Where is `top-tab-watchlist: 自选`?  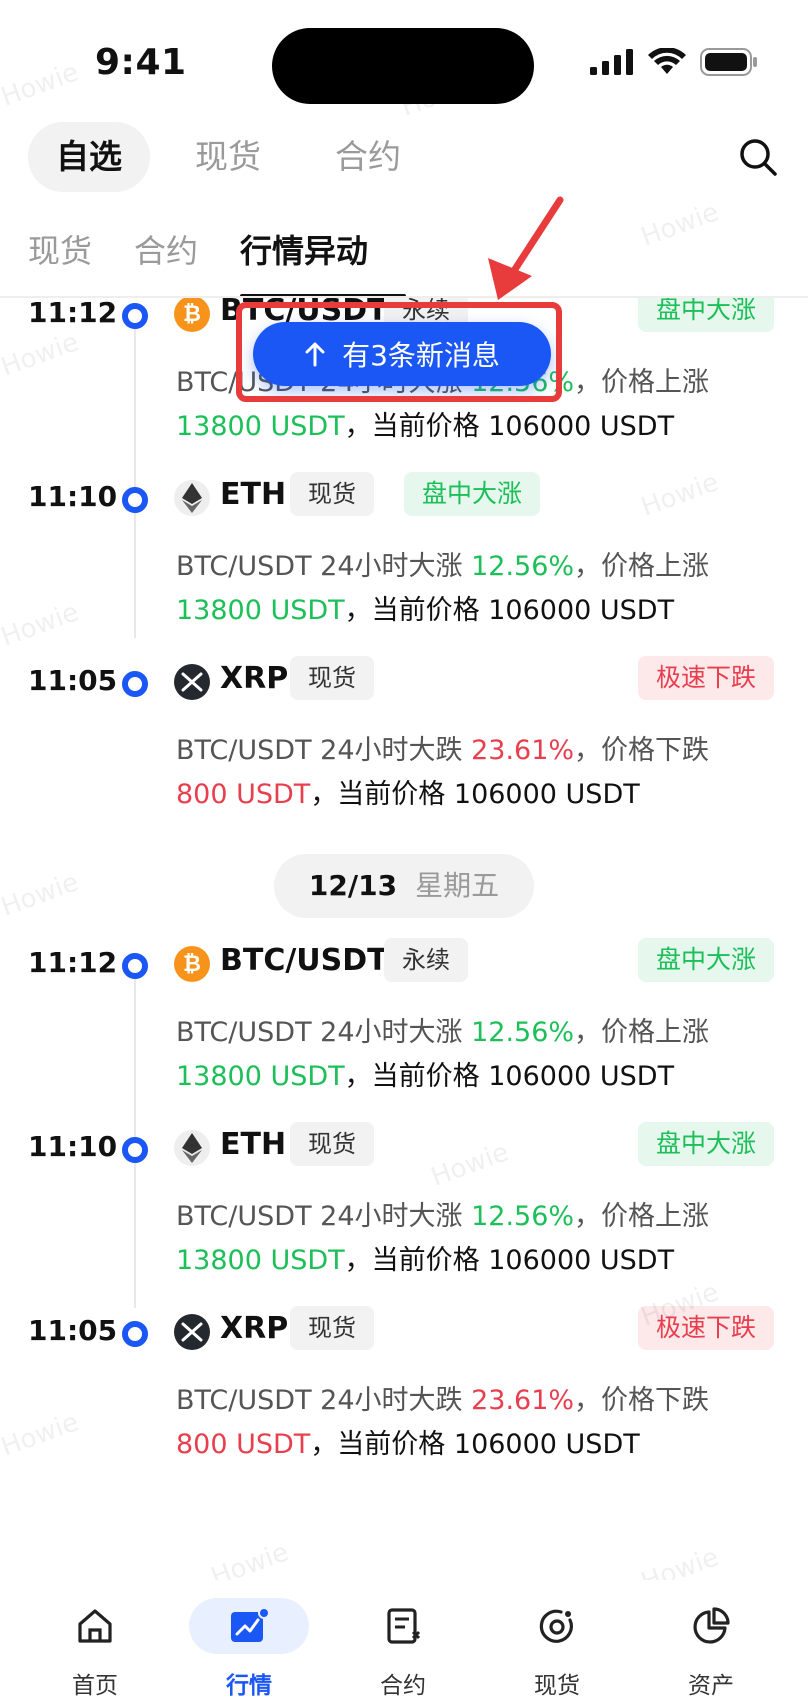 top-tab-watchlist: 自选 is located at coordinates (89, 157).